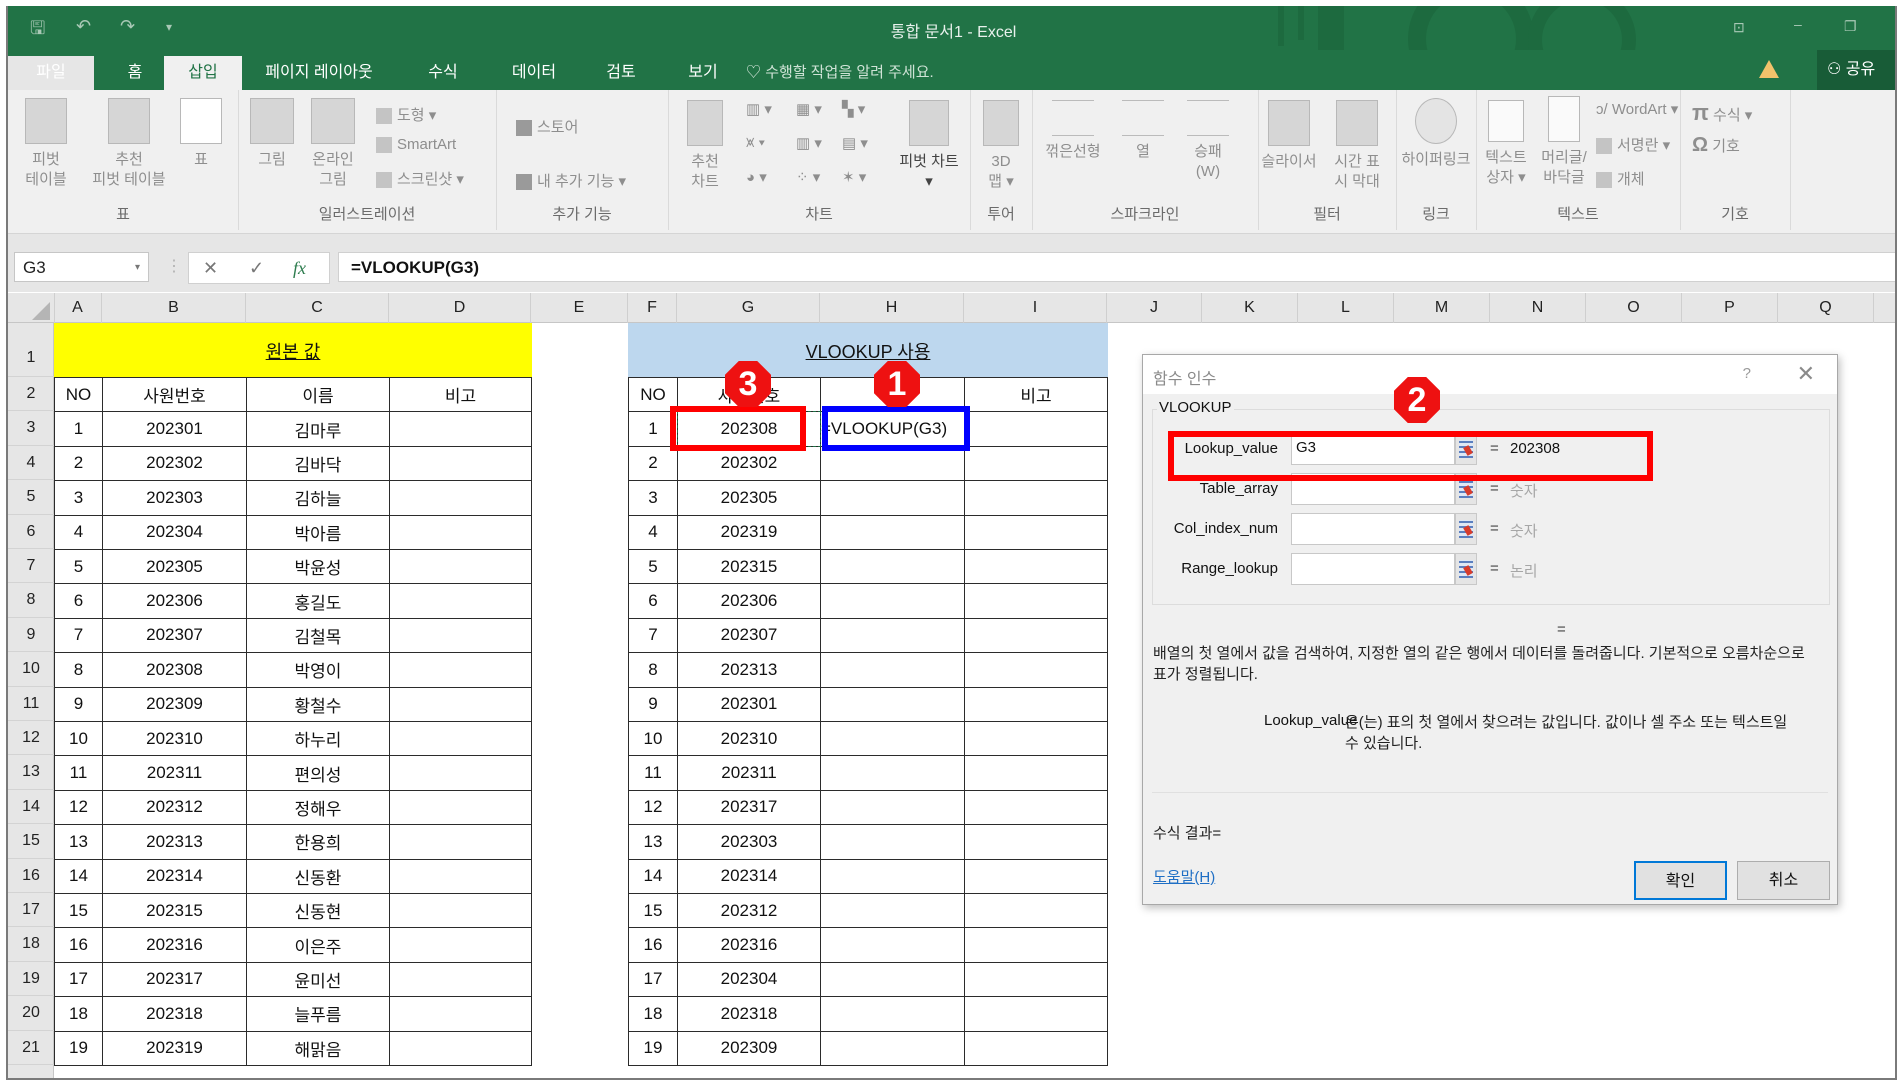 Image resolution: width=1901 pixels, height=1084 pixels. What do you see at coordinates (299, 268) in the screenshot?
I see `insert-function-icon: fx` at bounding box center [299, 268].